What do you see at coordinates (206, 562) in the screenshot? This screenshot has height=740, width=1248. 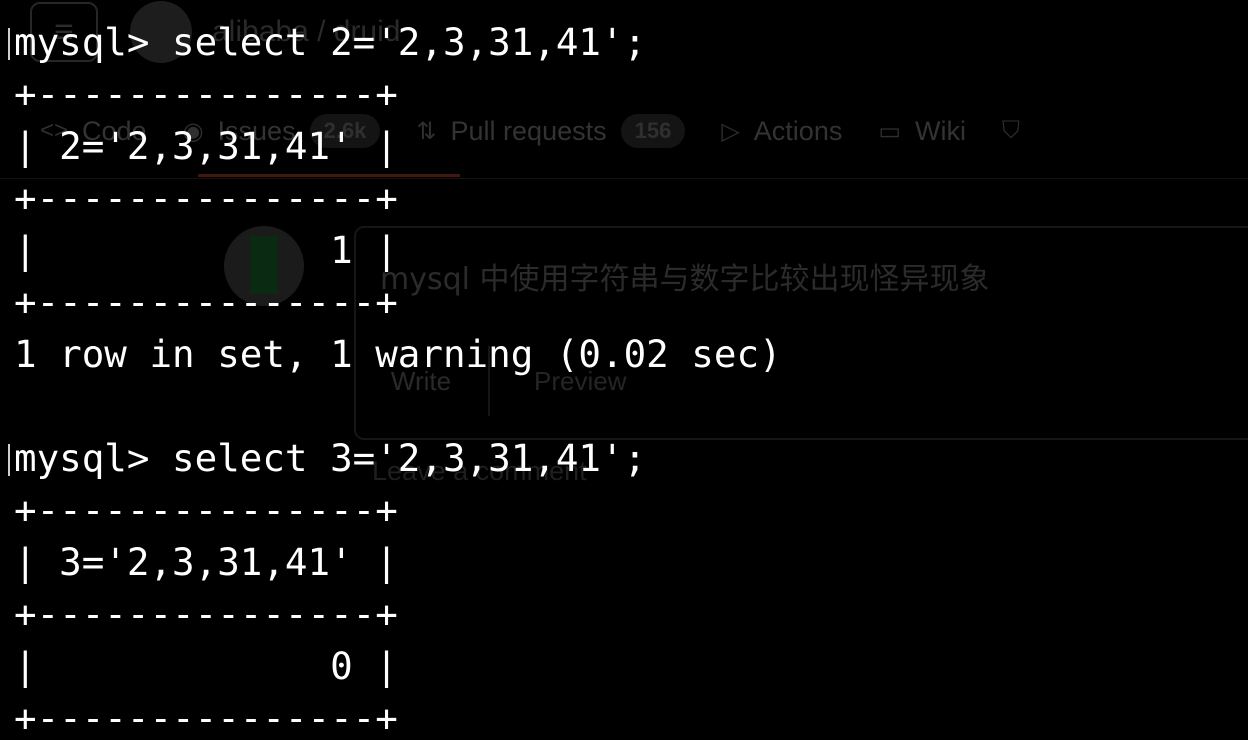 I see `table-header: | 3='2,3,31,41' |` at bounding box center [206, 562].